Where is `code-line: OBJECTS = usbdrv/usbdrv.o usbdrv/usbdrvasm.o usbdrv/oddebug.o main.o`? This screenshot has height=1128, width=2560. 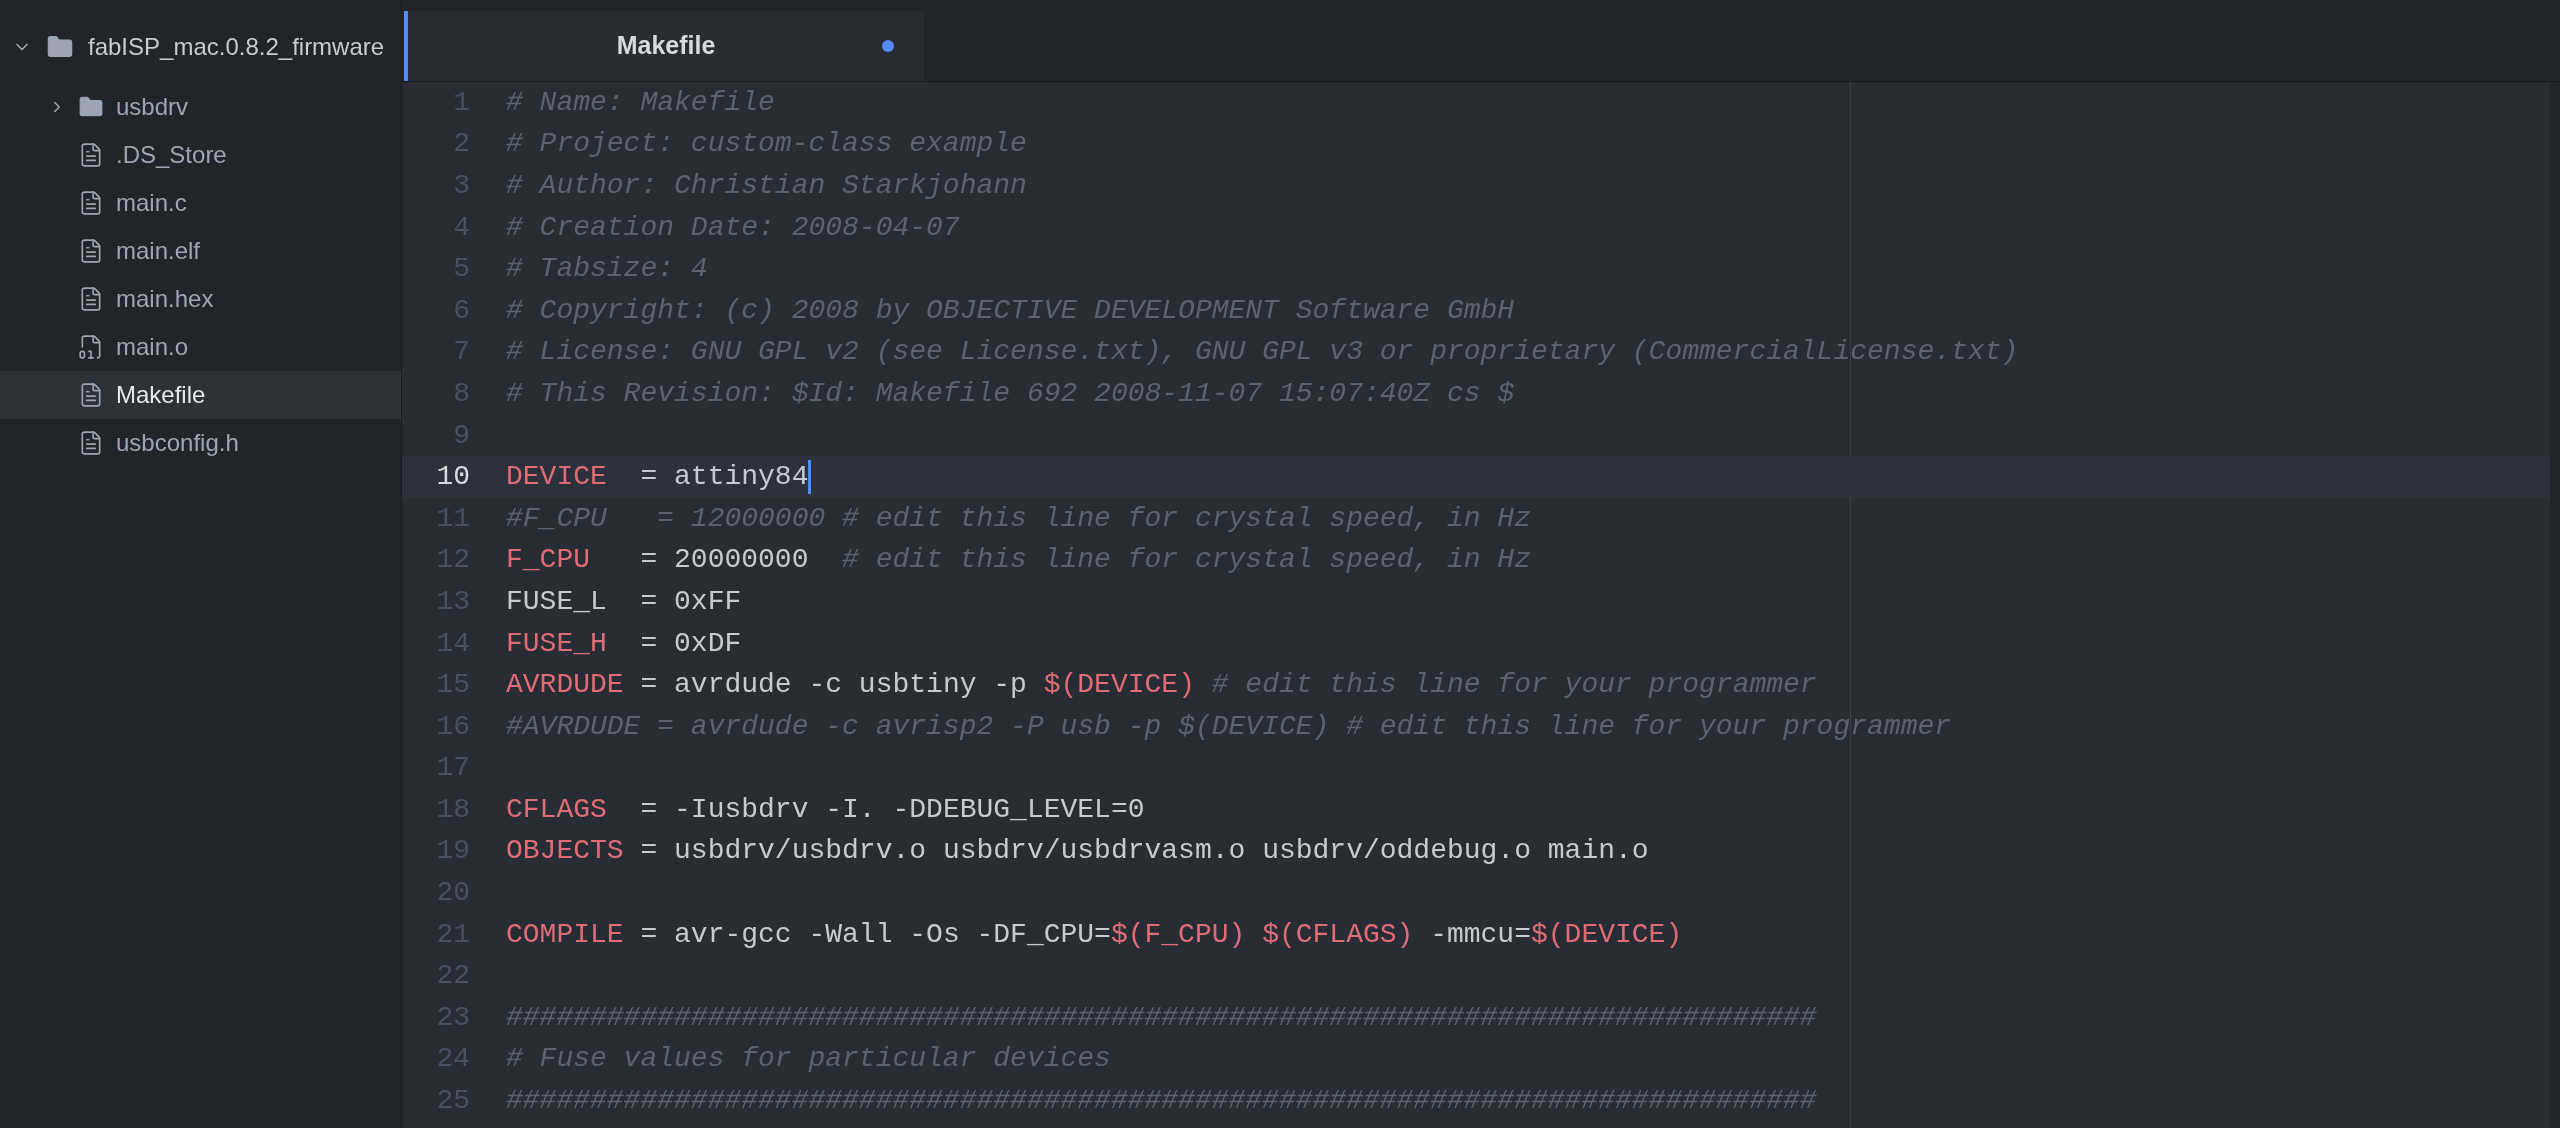
code-line: OBJECTS = usbdrv/usbdrv.o usbdrv/usbdrvasm.o usbdrv/oddebug.o main.o is located at coordinates (1077, 851).